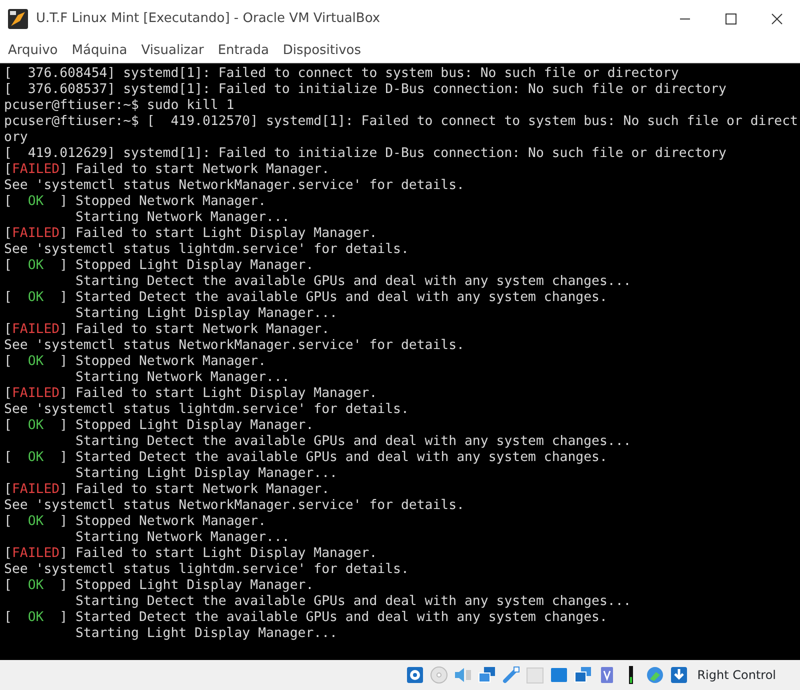  What do you see at coordinates (243, 50) in the screenshot?
I see `menu-item: Entrada` at bounding box center [243, 50].